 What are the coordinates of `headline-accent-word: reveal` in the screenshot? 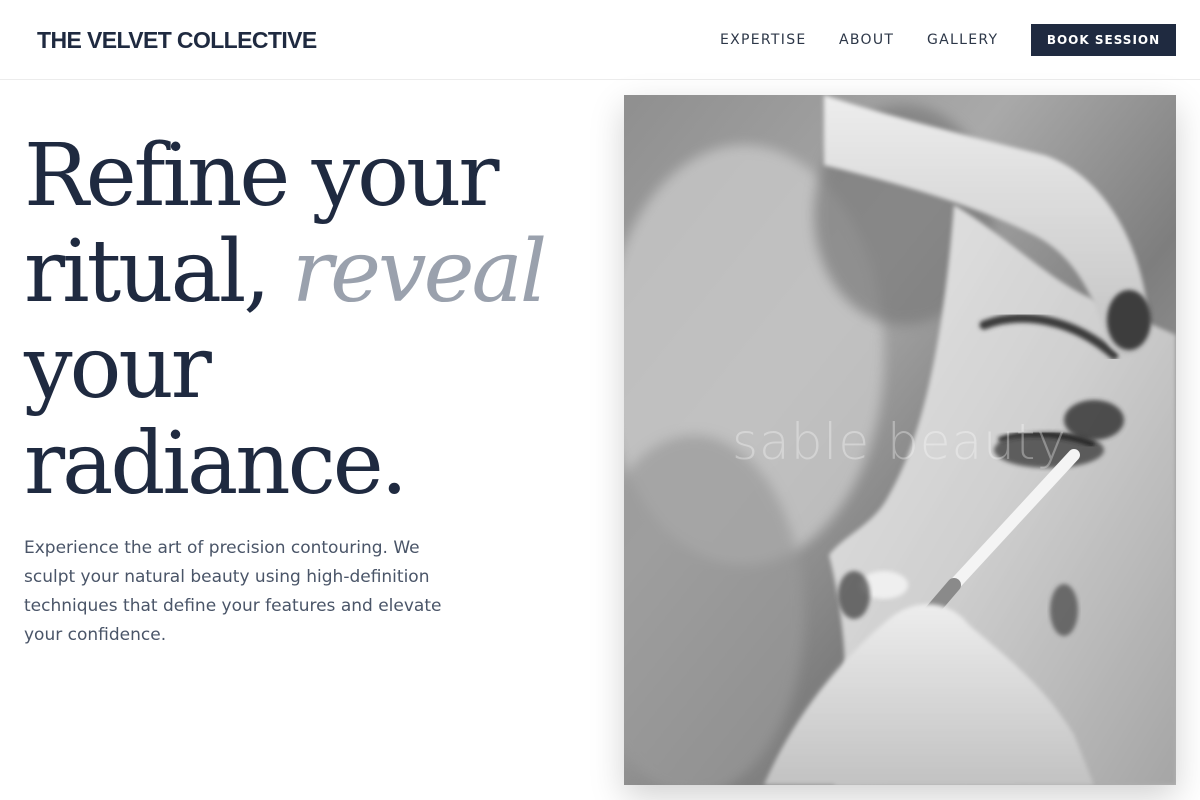 It's located at (419, 272).